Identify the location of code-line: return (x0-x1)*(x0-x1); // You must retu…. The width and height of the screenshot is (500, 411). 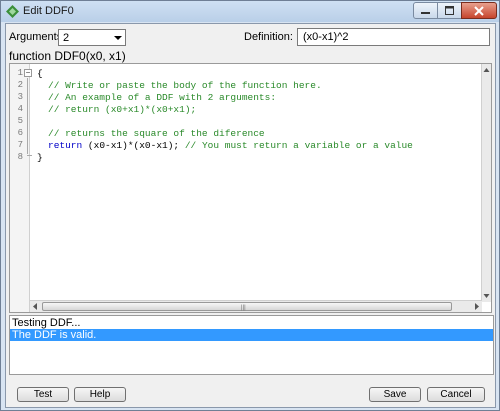
(230, 145).